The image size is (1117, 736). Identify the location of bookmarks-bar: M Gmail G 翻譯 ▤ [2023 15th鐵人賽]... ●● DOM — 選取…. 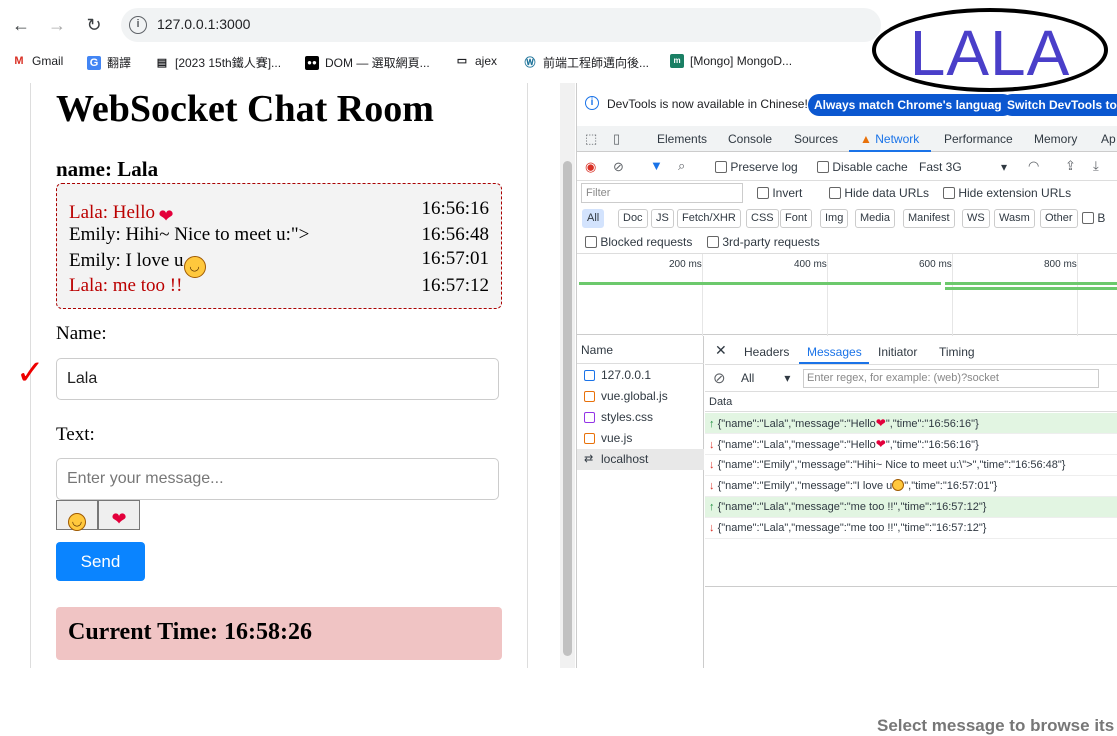
(440, 63).